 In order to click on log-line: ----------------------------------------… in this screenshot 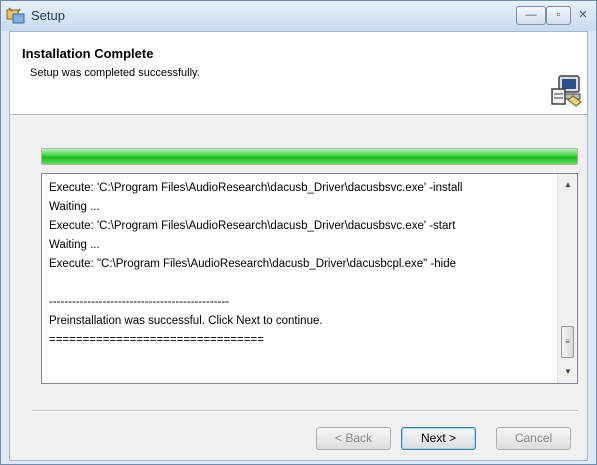, I will do `click(139, 302)`.